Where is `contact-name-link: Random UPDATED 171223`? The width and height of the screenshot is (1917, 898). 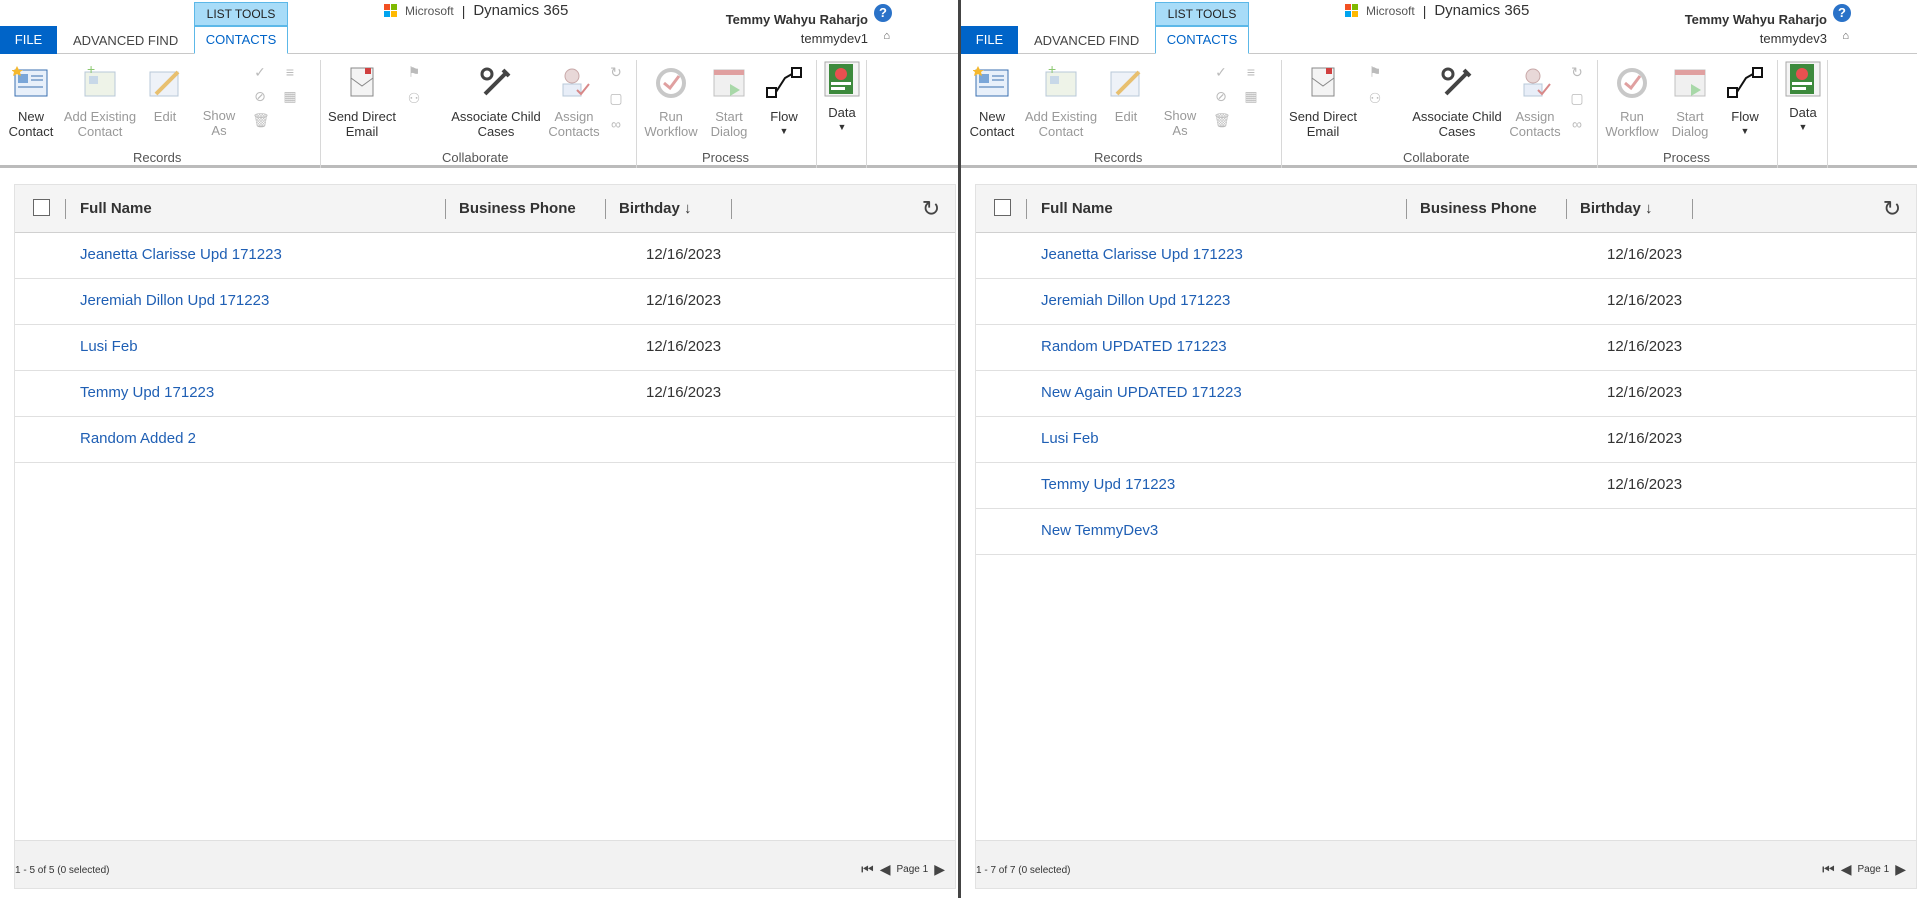 contact-name-link: Random UPDATED 171223 is located at coordinates (1134, 346).